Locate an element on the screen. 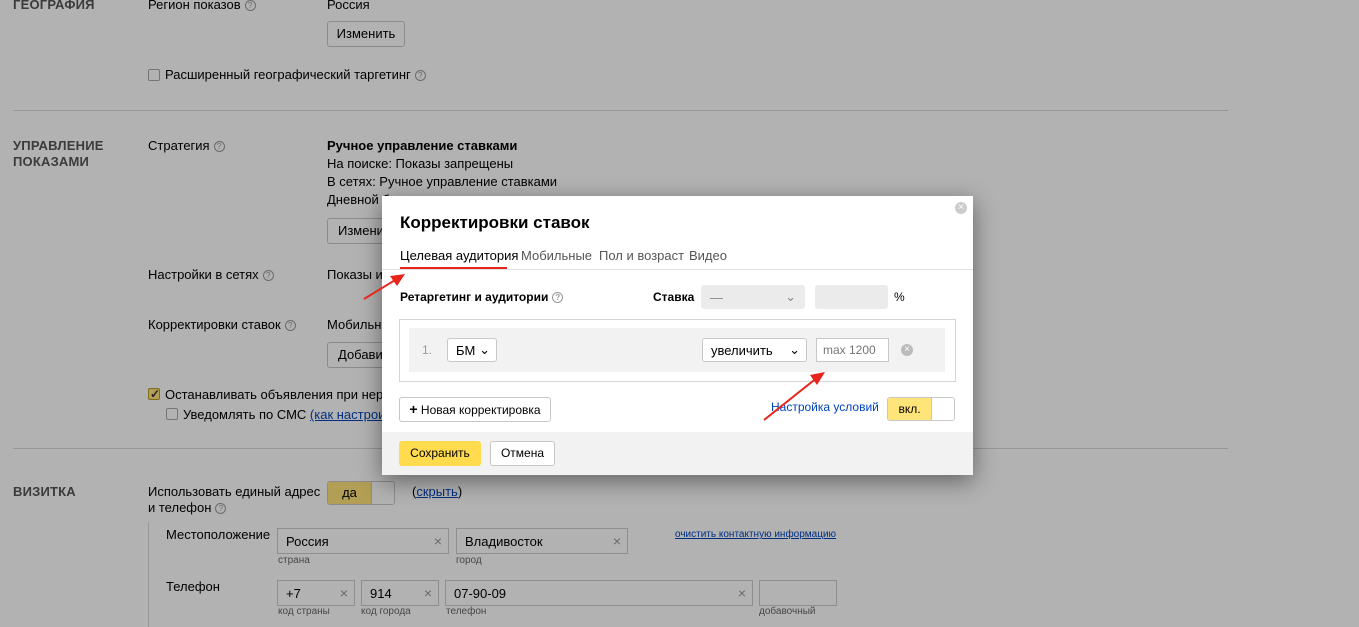 The height and width of the screenshot is (627, 1359). annotation-arrow-amount is located at coordinates (794, 396).